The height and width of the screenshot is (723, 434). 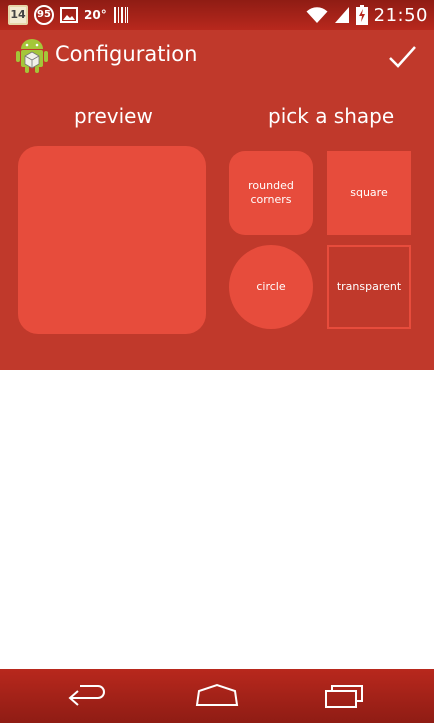 What do you see at coordinates (18, 15) in the screenshot?
I see `calendar-icon: 14` at bounding box center [18, 15].